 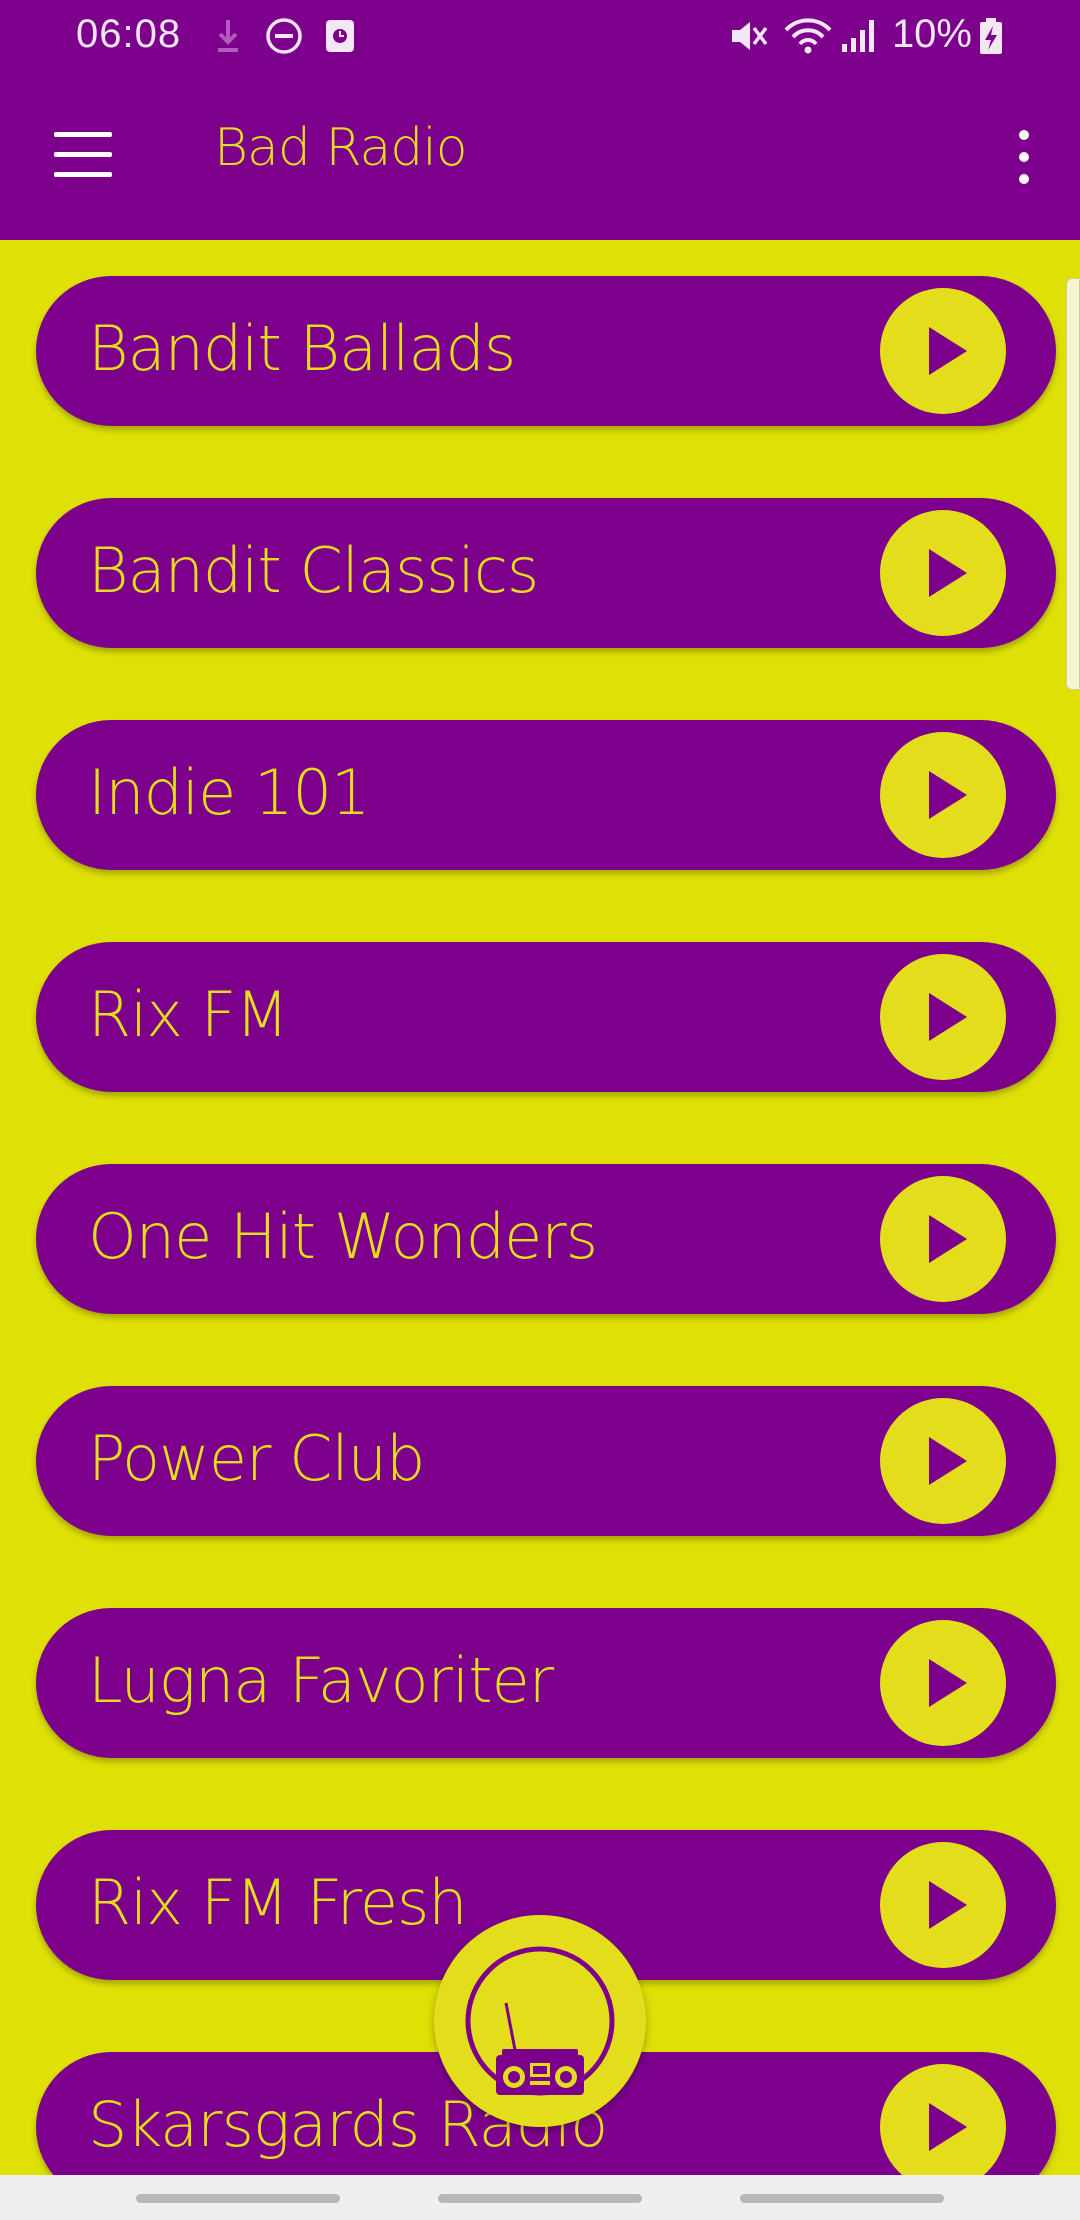 I want to click on station-item: Lugna Favoriter, so click(x=546, y=1683).